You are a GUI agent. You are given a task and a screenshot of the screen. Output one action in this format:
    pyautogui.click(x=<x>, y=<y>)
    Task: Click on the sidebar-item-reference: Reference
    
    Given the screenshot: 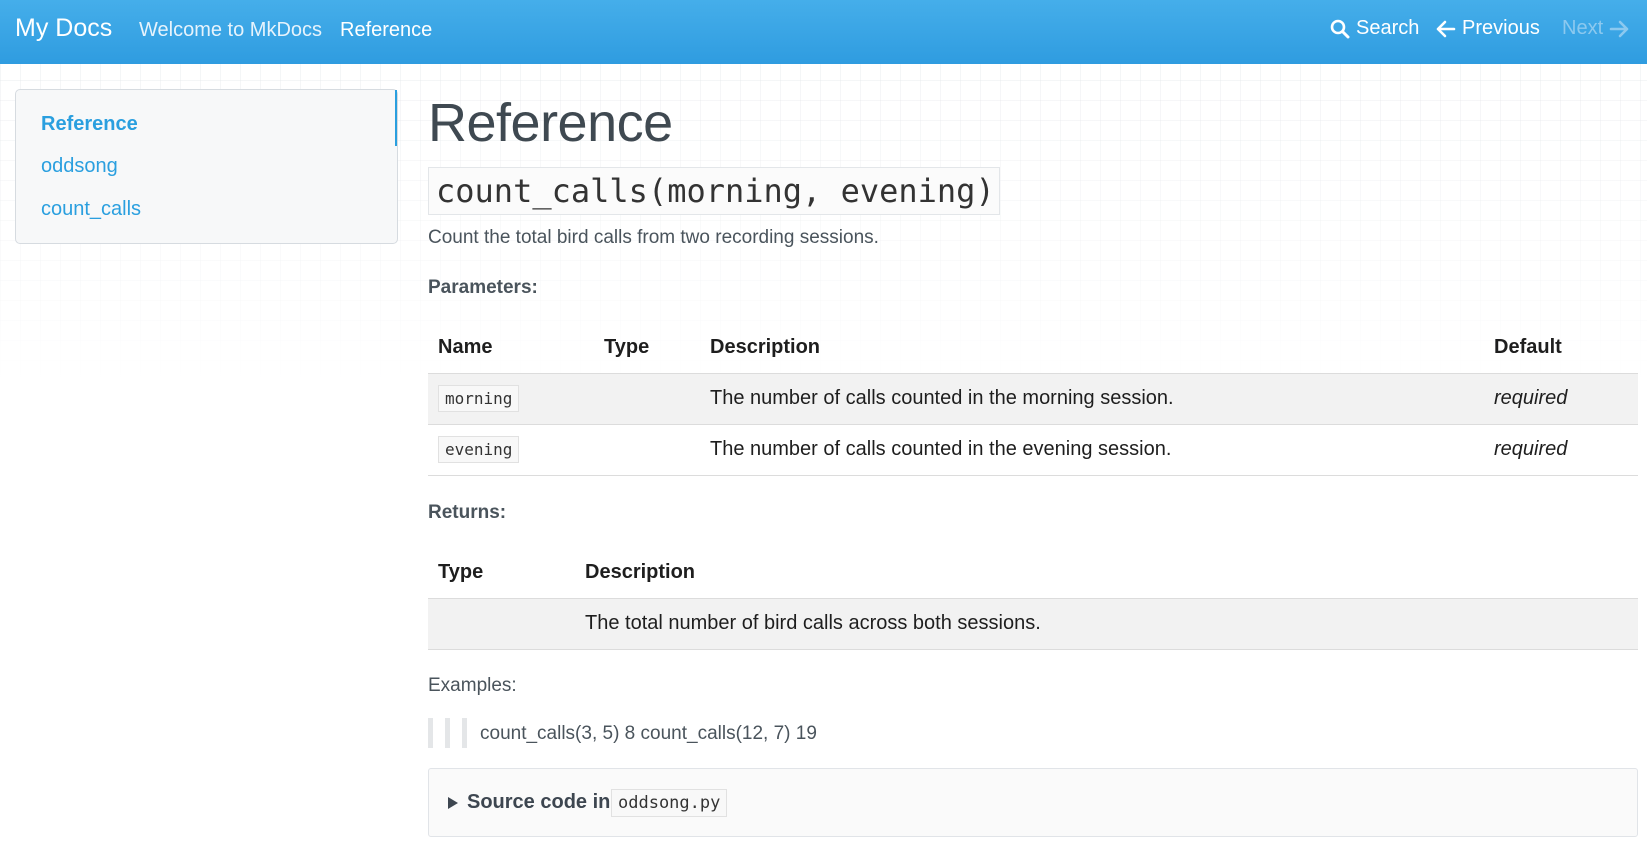 What is the action you would take?
    pyautogui.click(x=89, y=124)
    